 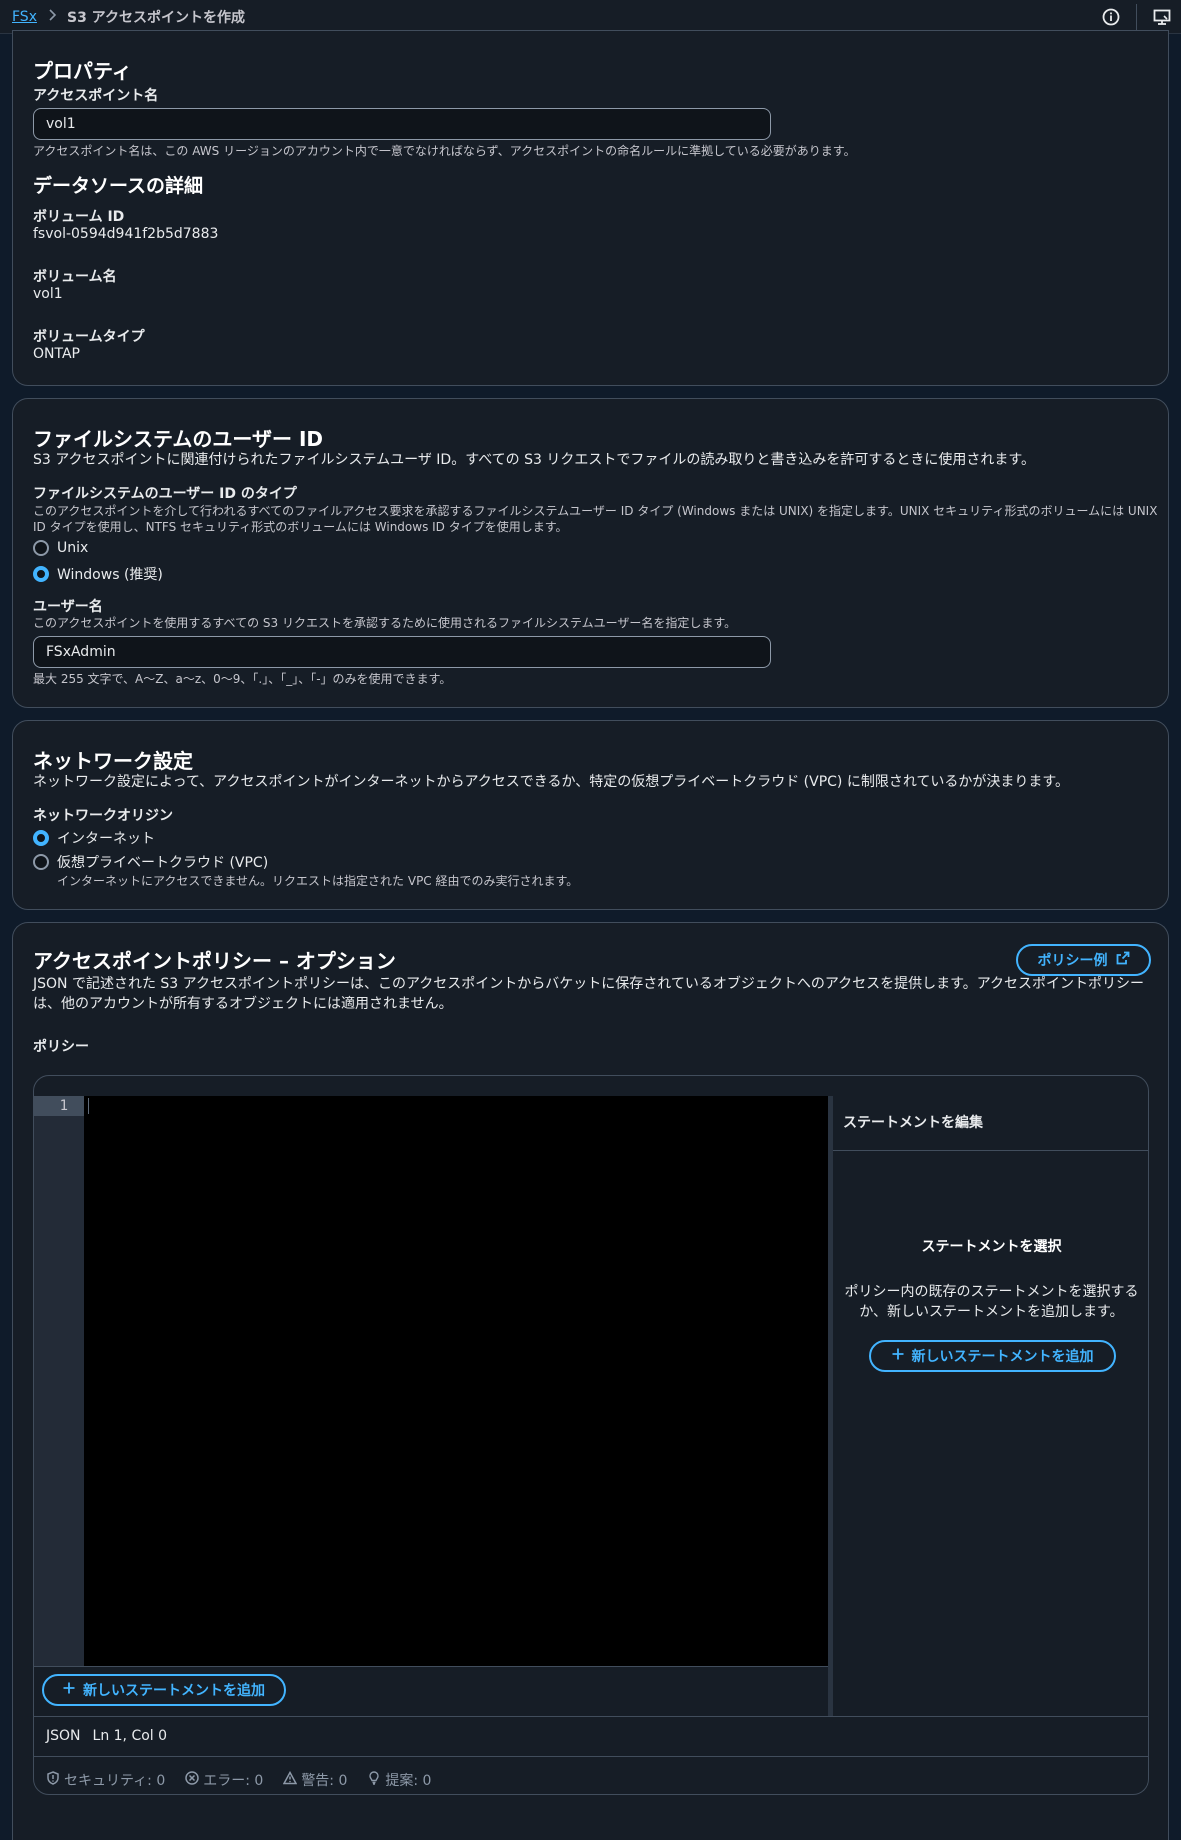 What do you see at coordinates (73, 548) in the screenshot?
I see `radio-unix-label: Unix` at bounding box center [73, 548].